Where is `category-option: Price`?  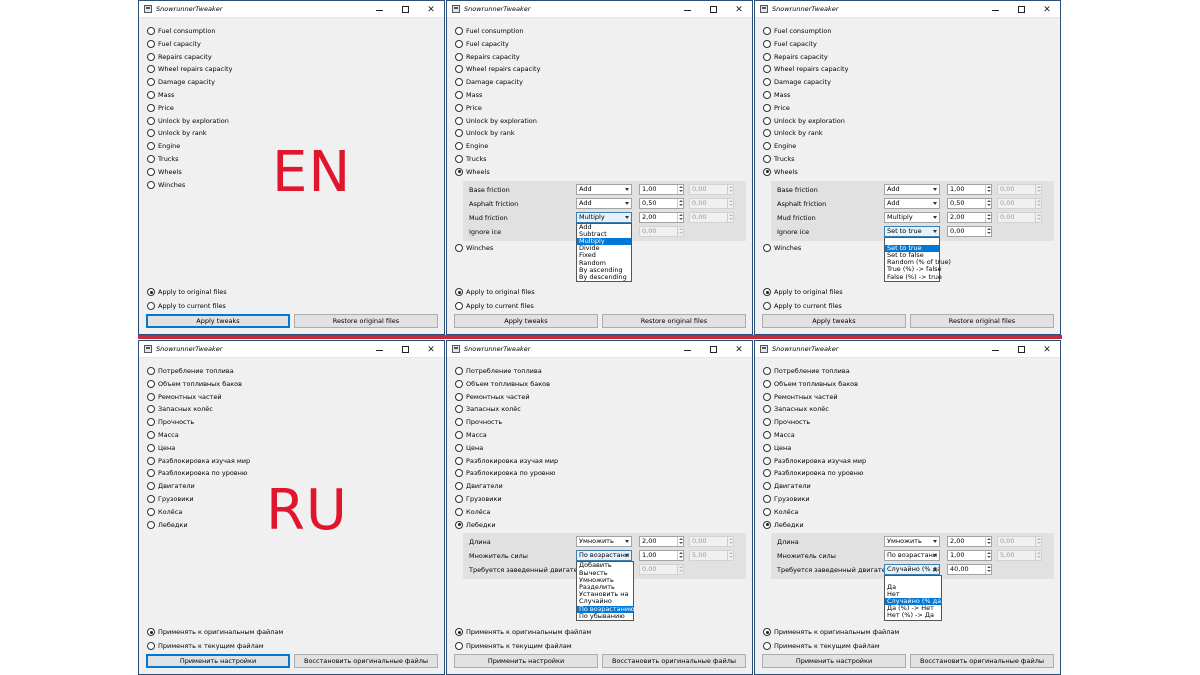
category-option: Price is located at coordinates (468, 108).